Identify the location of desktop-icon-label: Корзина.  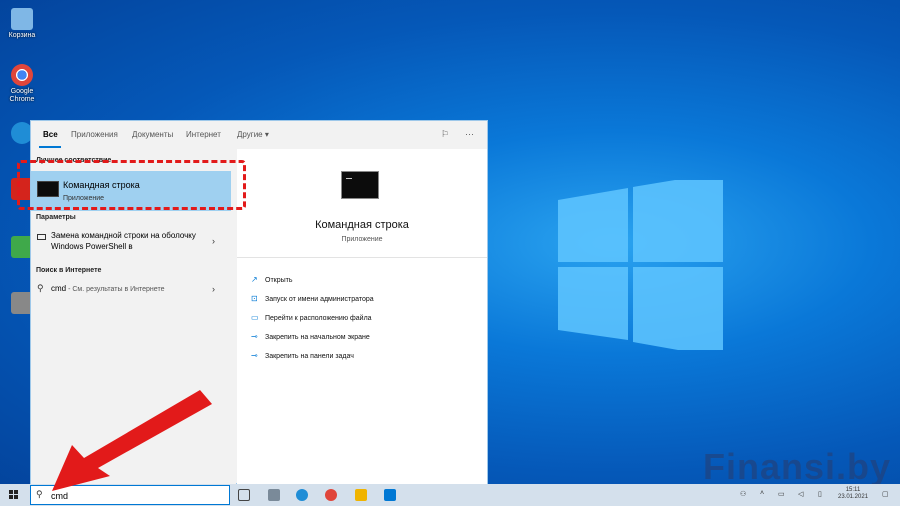
(22, 35).